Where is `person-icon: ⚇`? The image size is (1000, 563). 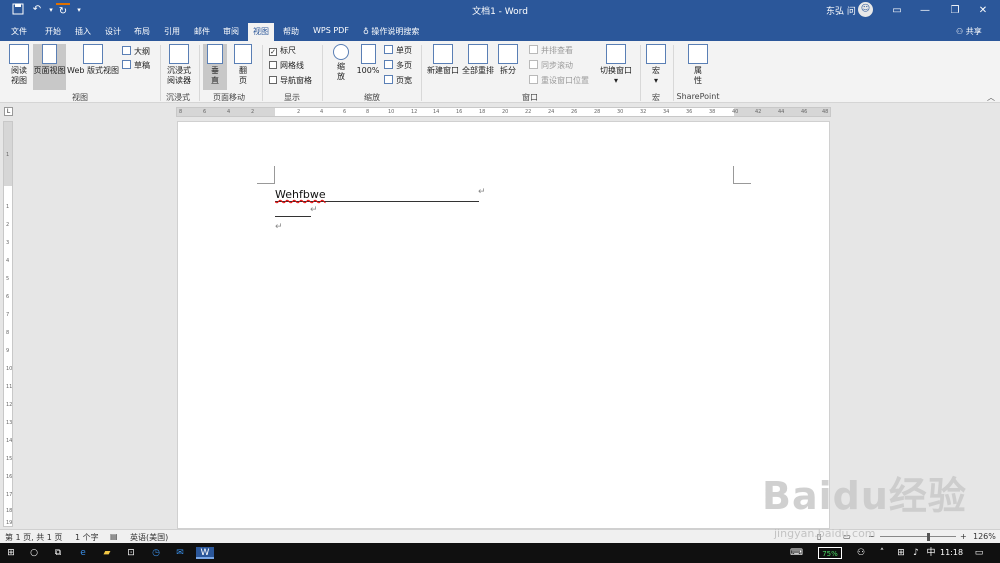 person-icon: ⚇ is located at coordinates (960, 31).